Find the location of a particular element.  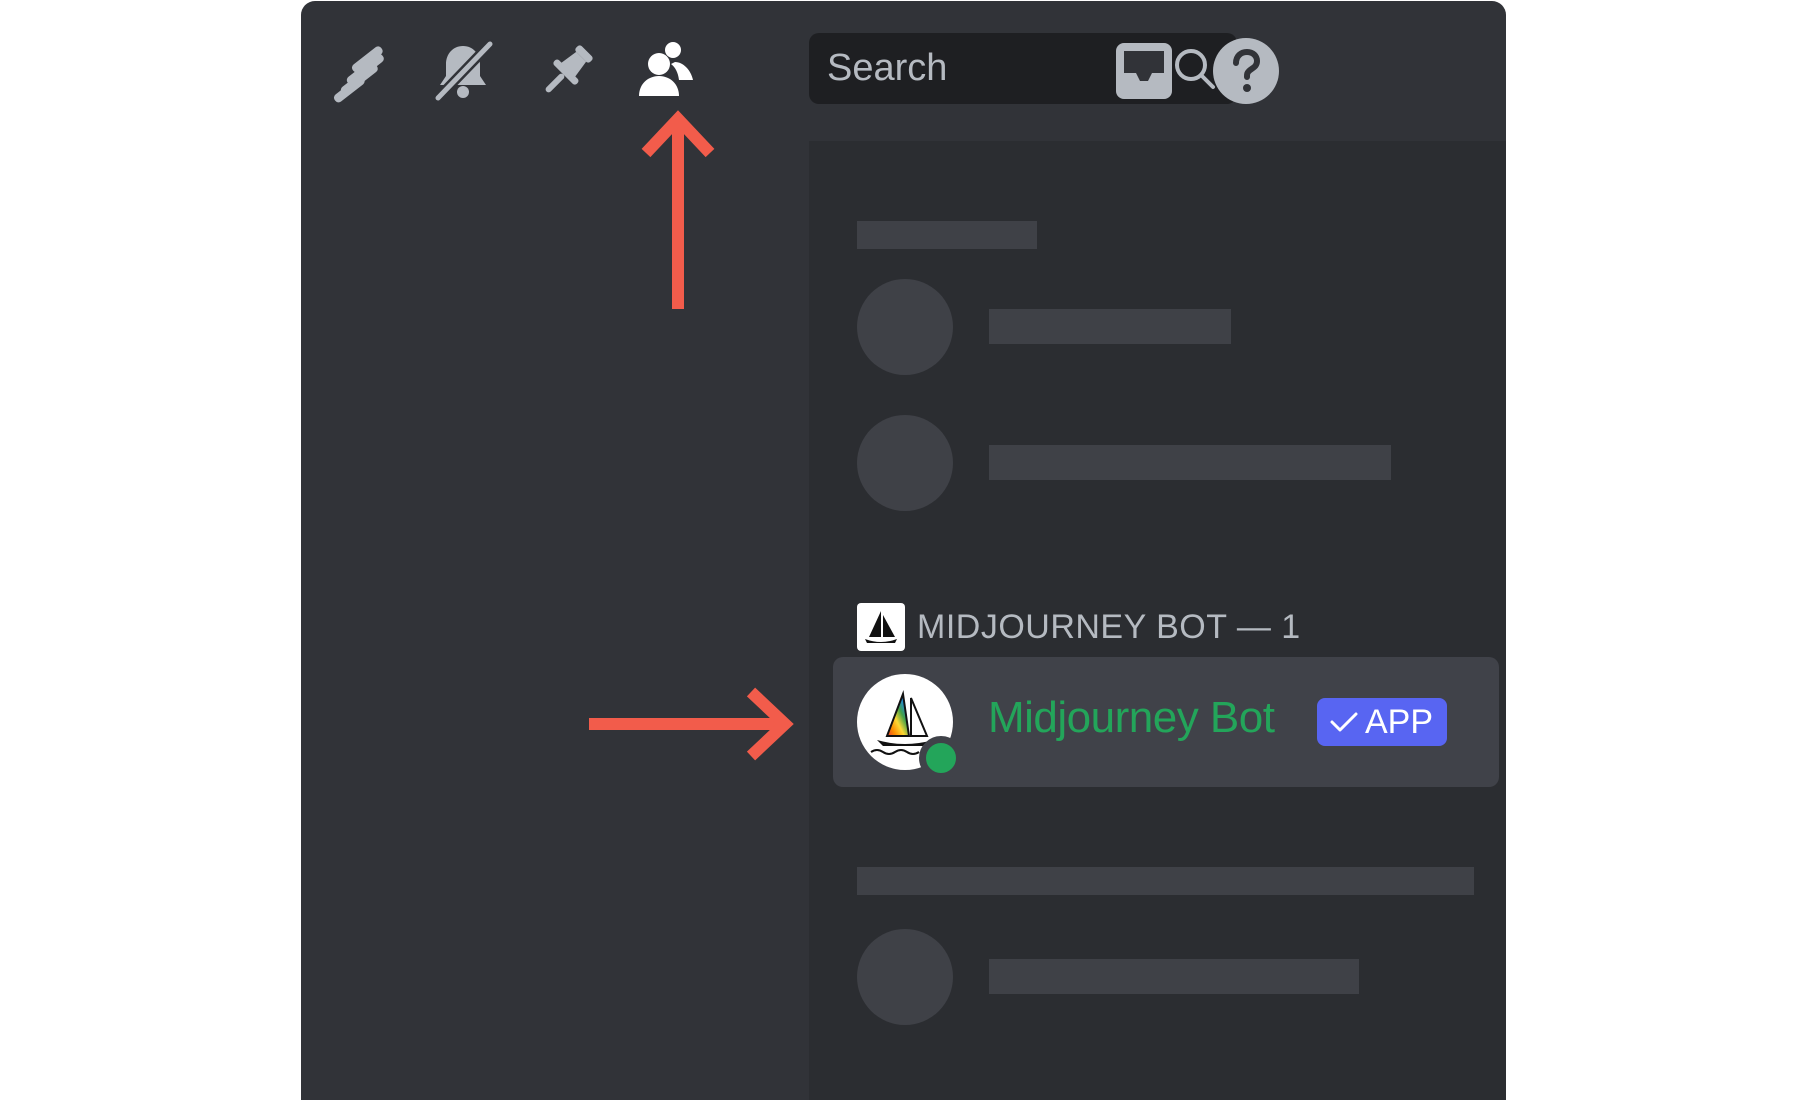

avatar is located at coordinates (910, 727).